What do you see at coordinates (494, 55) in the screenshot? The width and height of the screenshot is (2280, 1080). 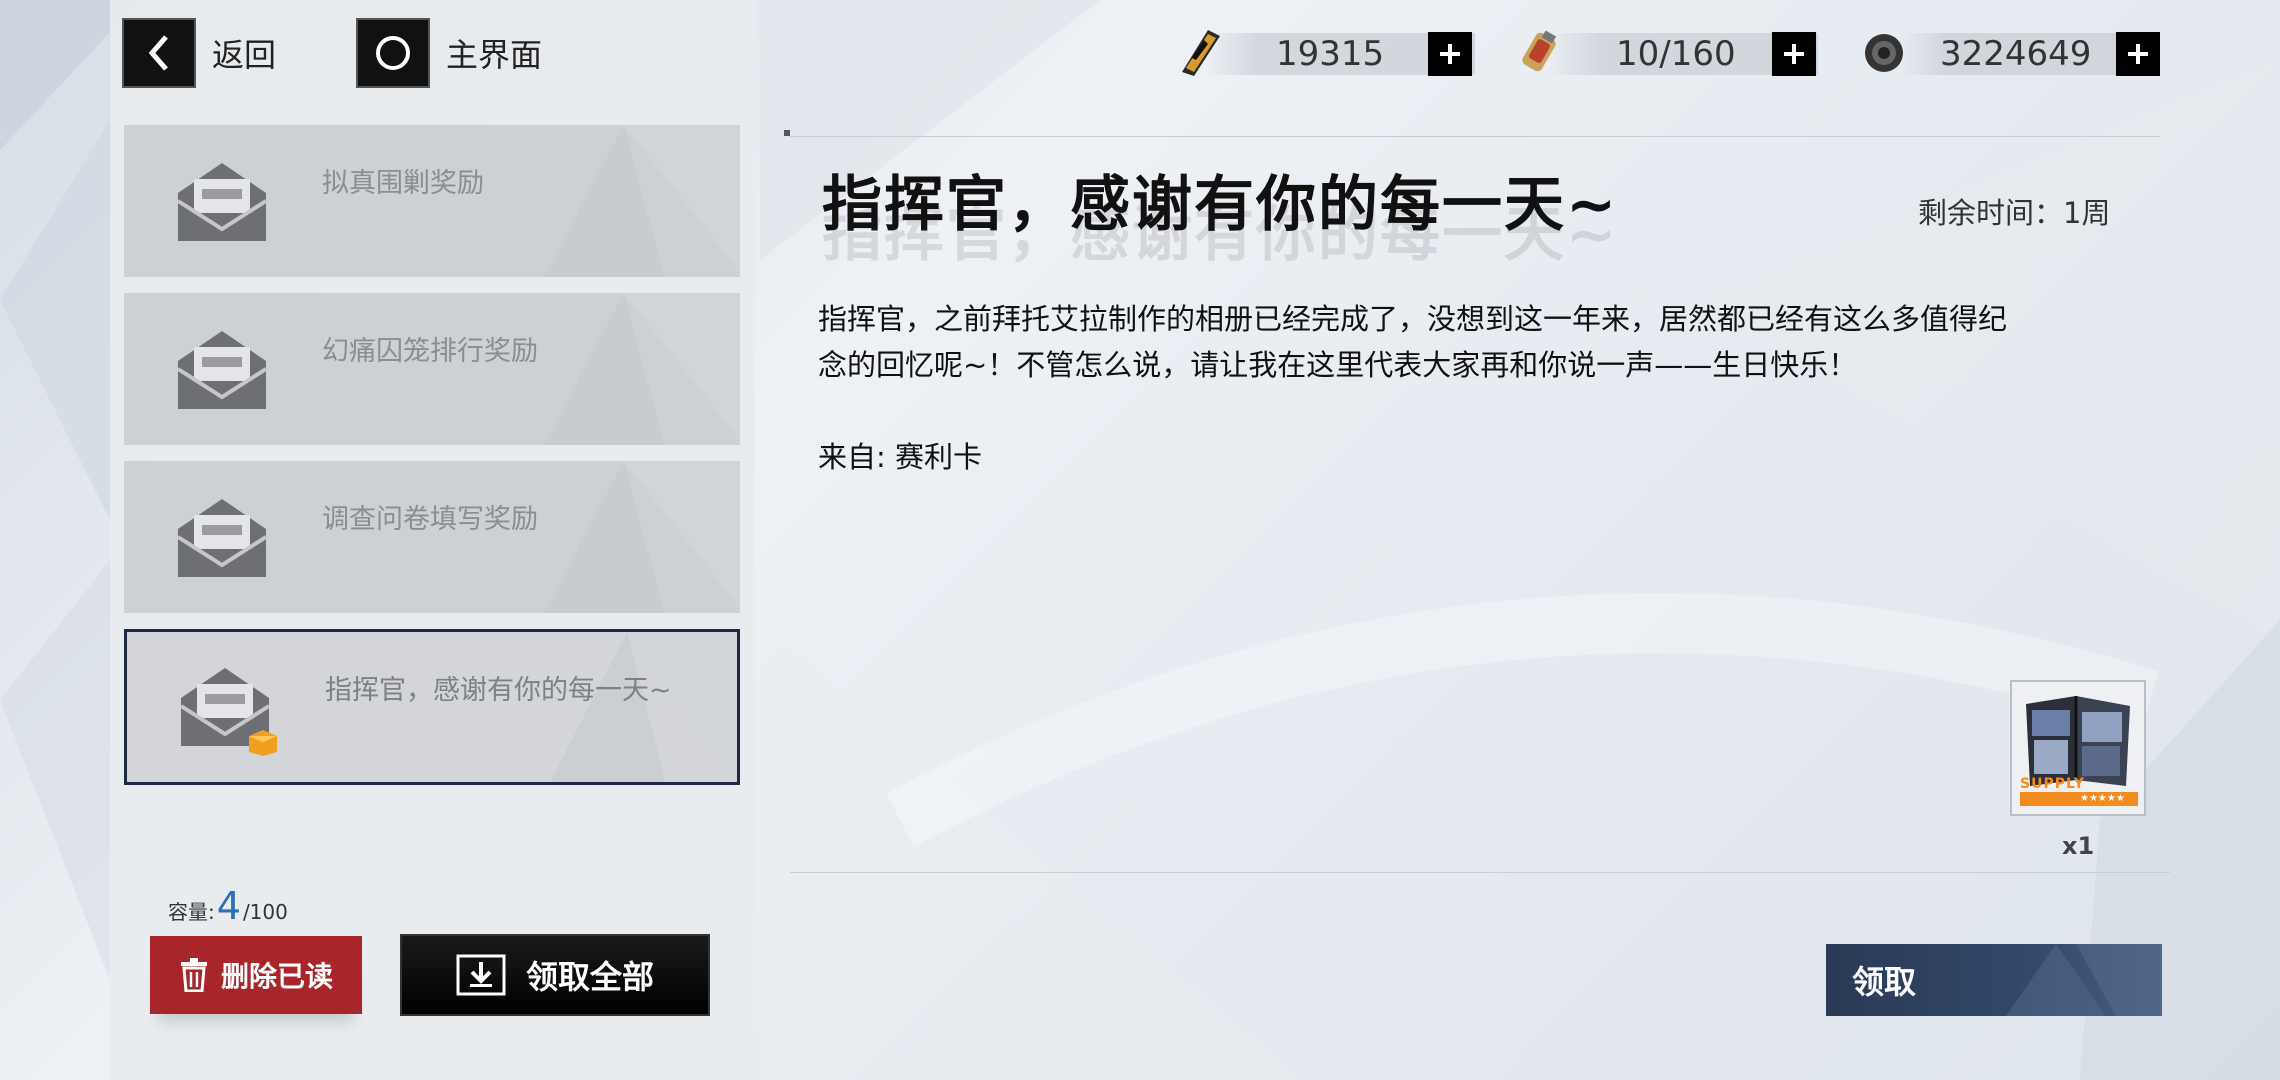 I see `home-label: 主界面` at bounding box center [494, 55].